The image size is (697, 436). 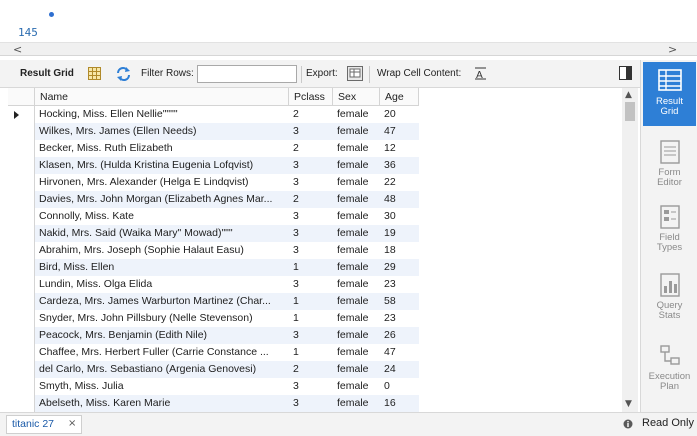 What do you see at coordinates (399, 267) in the screenshot?
I see `age-cell: 29` at bounding box center [399, 267].